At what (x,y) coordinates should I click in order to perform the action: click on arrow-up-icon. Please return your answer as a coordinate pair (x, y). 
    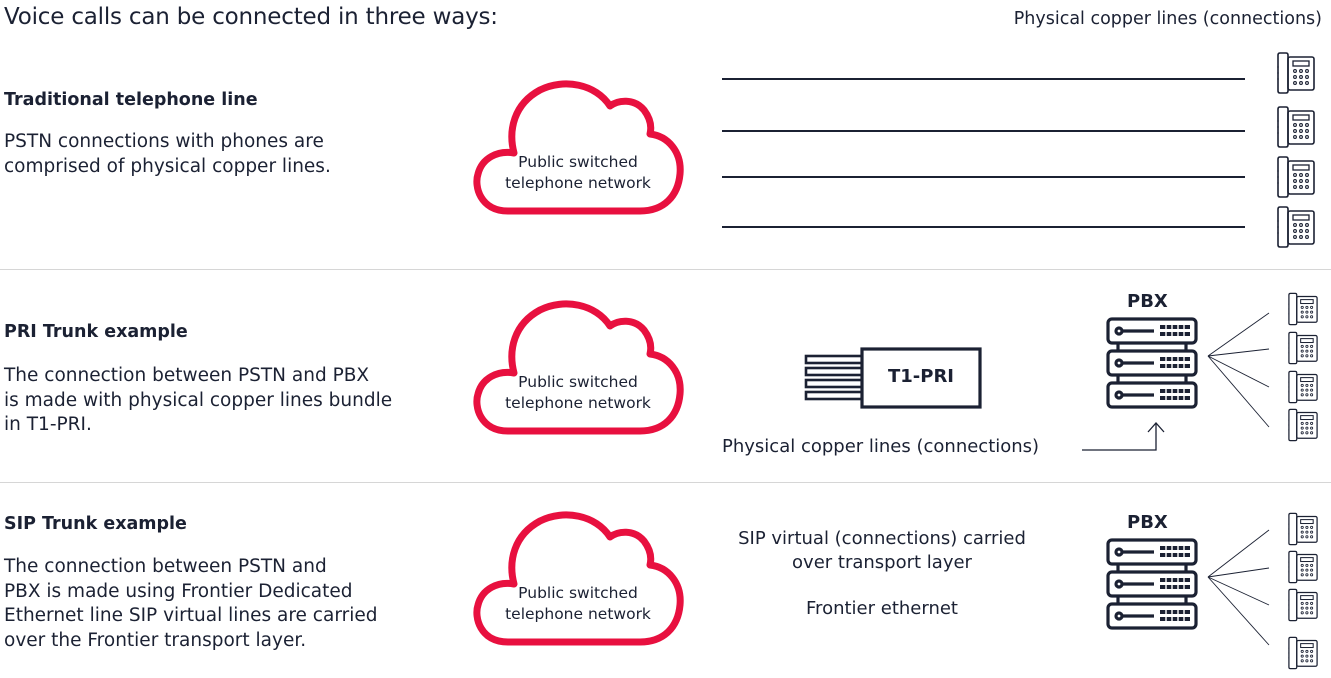
    Looking at the image, I should click on (1123, 436).